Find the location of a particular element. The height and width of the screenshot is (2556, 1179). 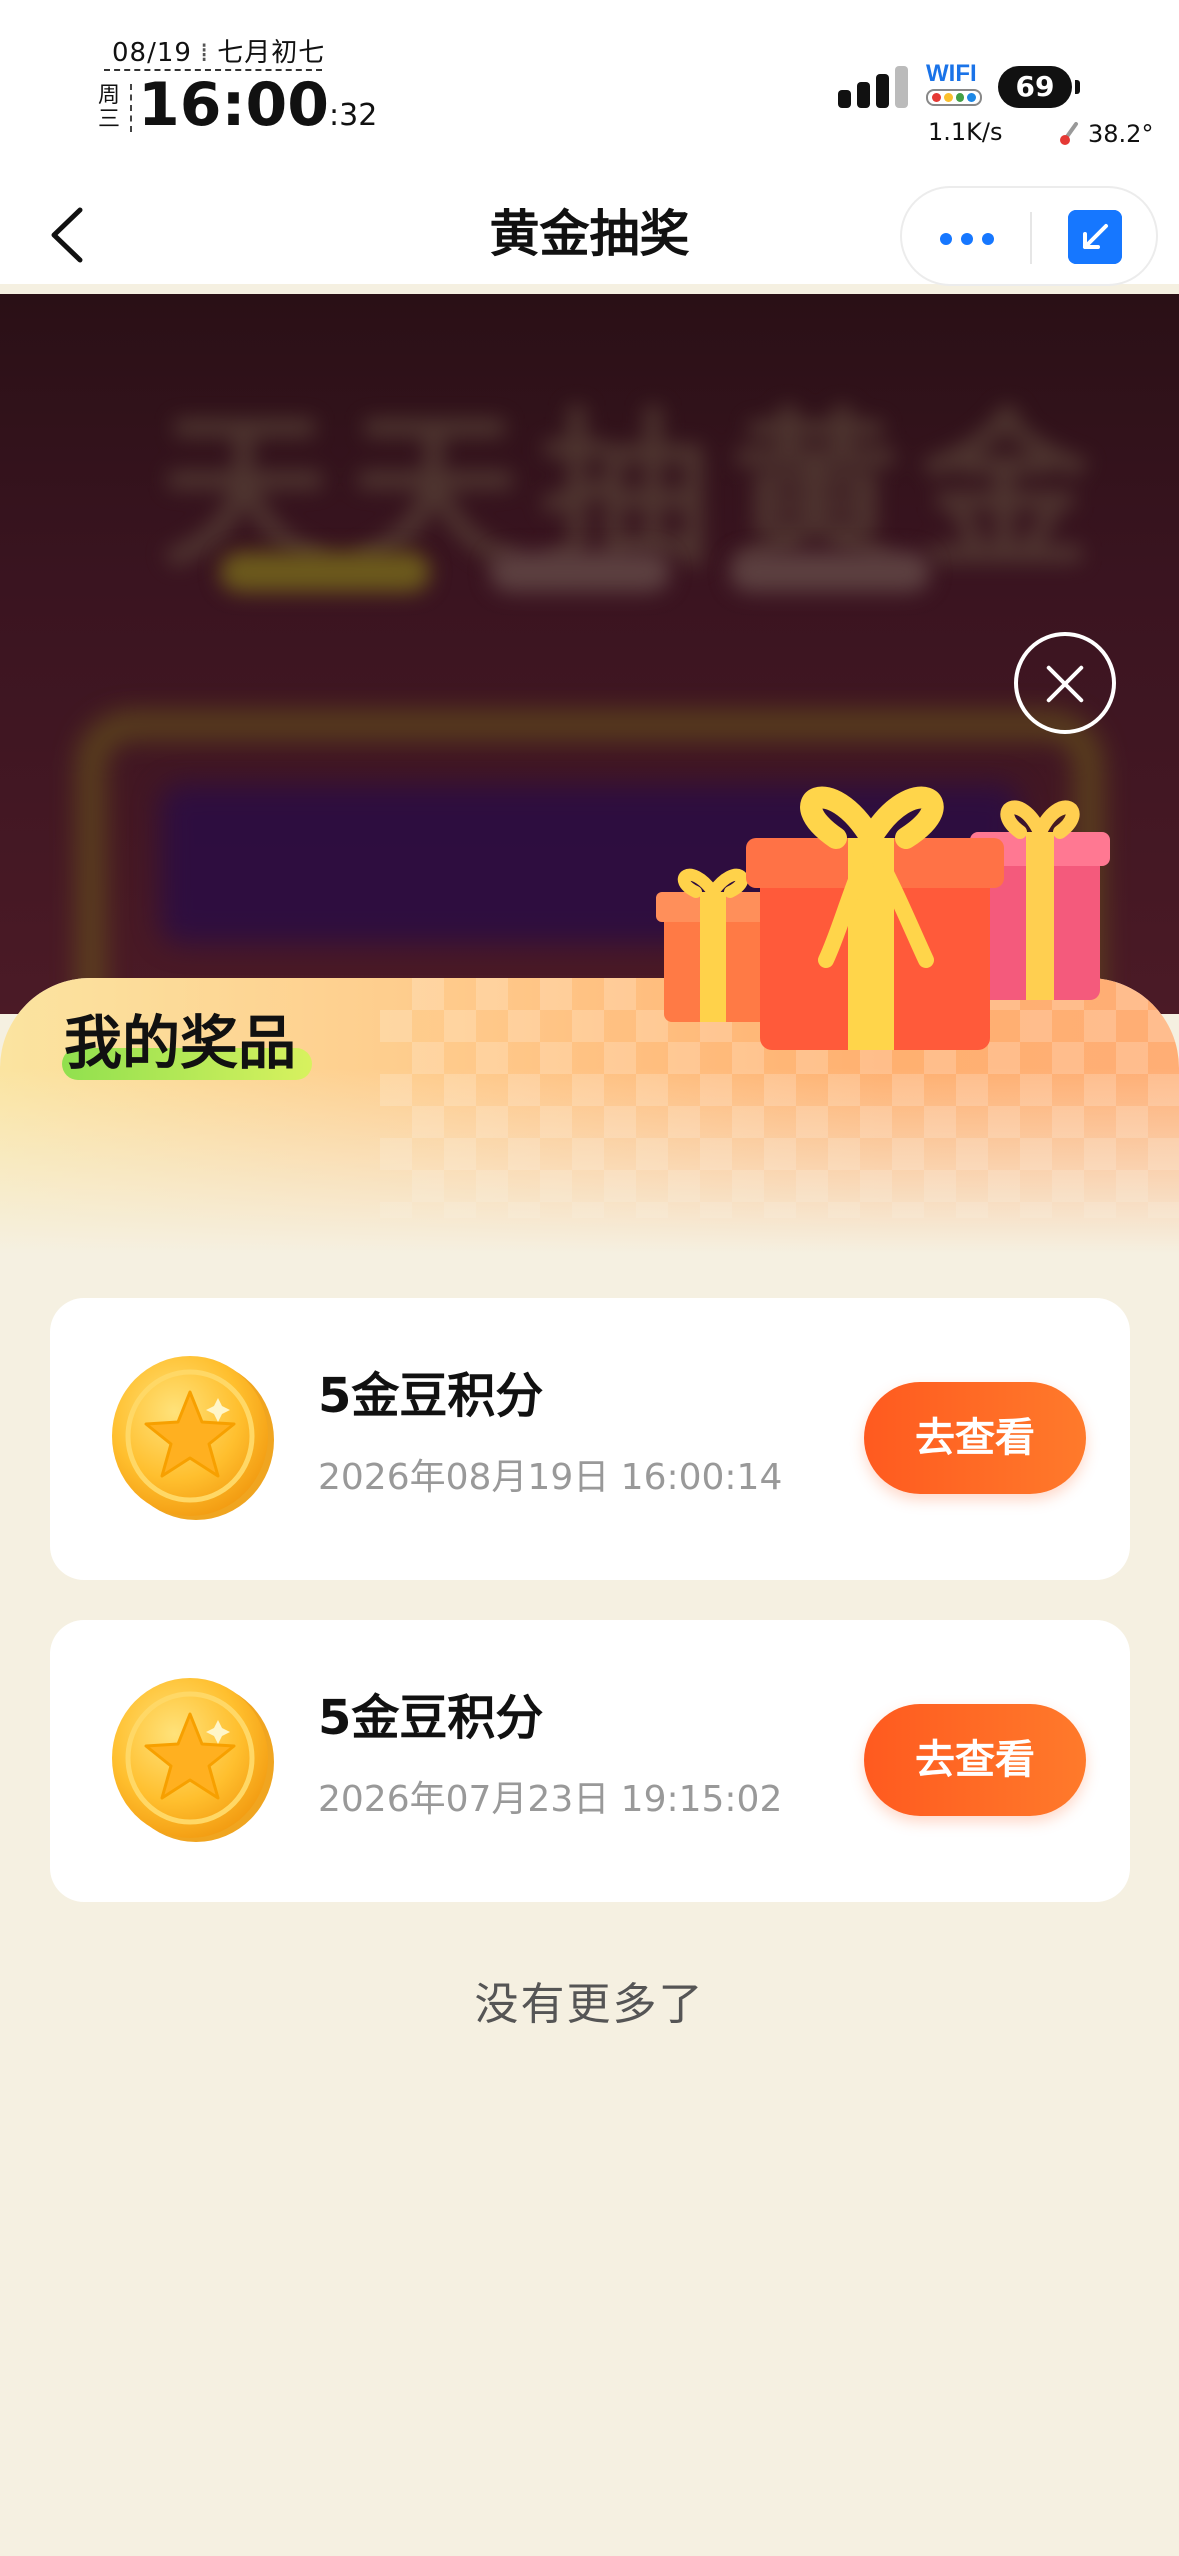

battery-indicator: 69 is located at coordinates (1035, 87).